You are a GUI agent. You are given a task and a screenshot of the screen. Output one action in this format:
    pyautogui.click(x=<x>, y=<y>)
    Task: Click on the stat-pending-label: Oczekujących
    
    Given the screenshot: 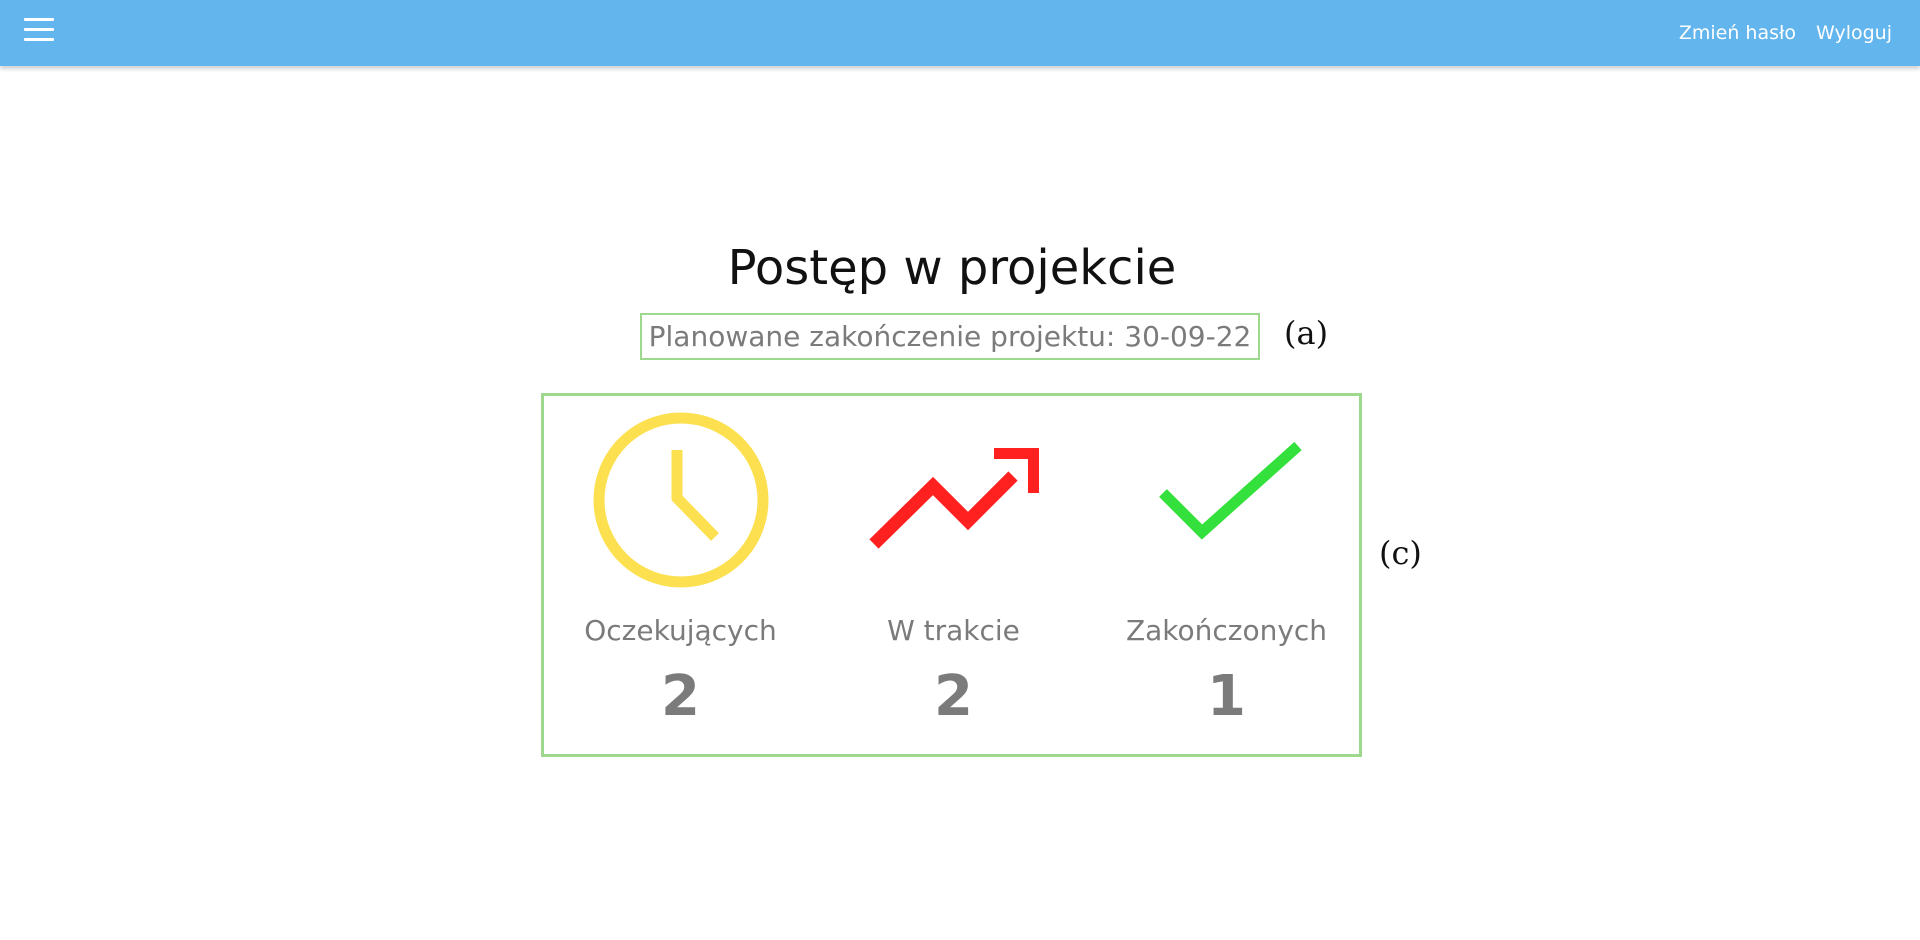 What is the action you would take?
    pyautogui.click(x=680, y=630)
    